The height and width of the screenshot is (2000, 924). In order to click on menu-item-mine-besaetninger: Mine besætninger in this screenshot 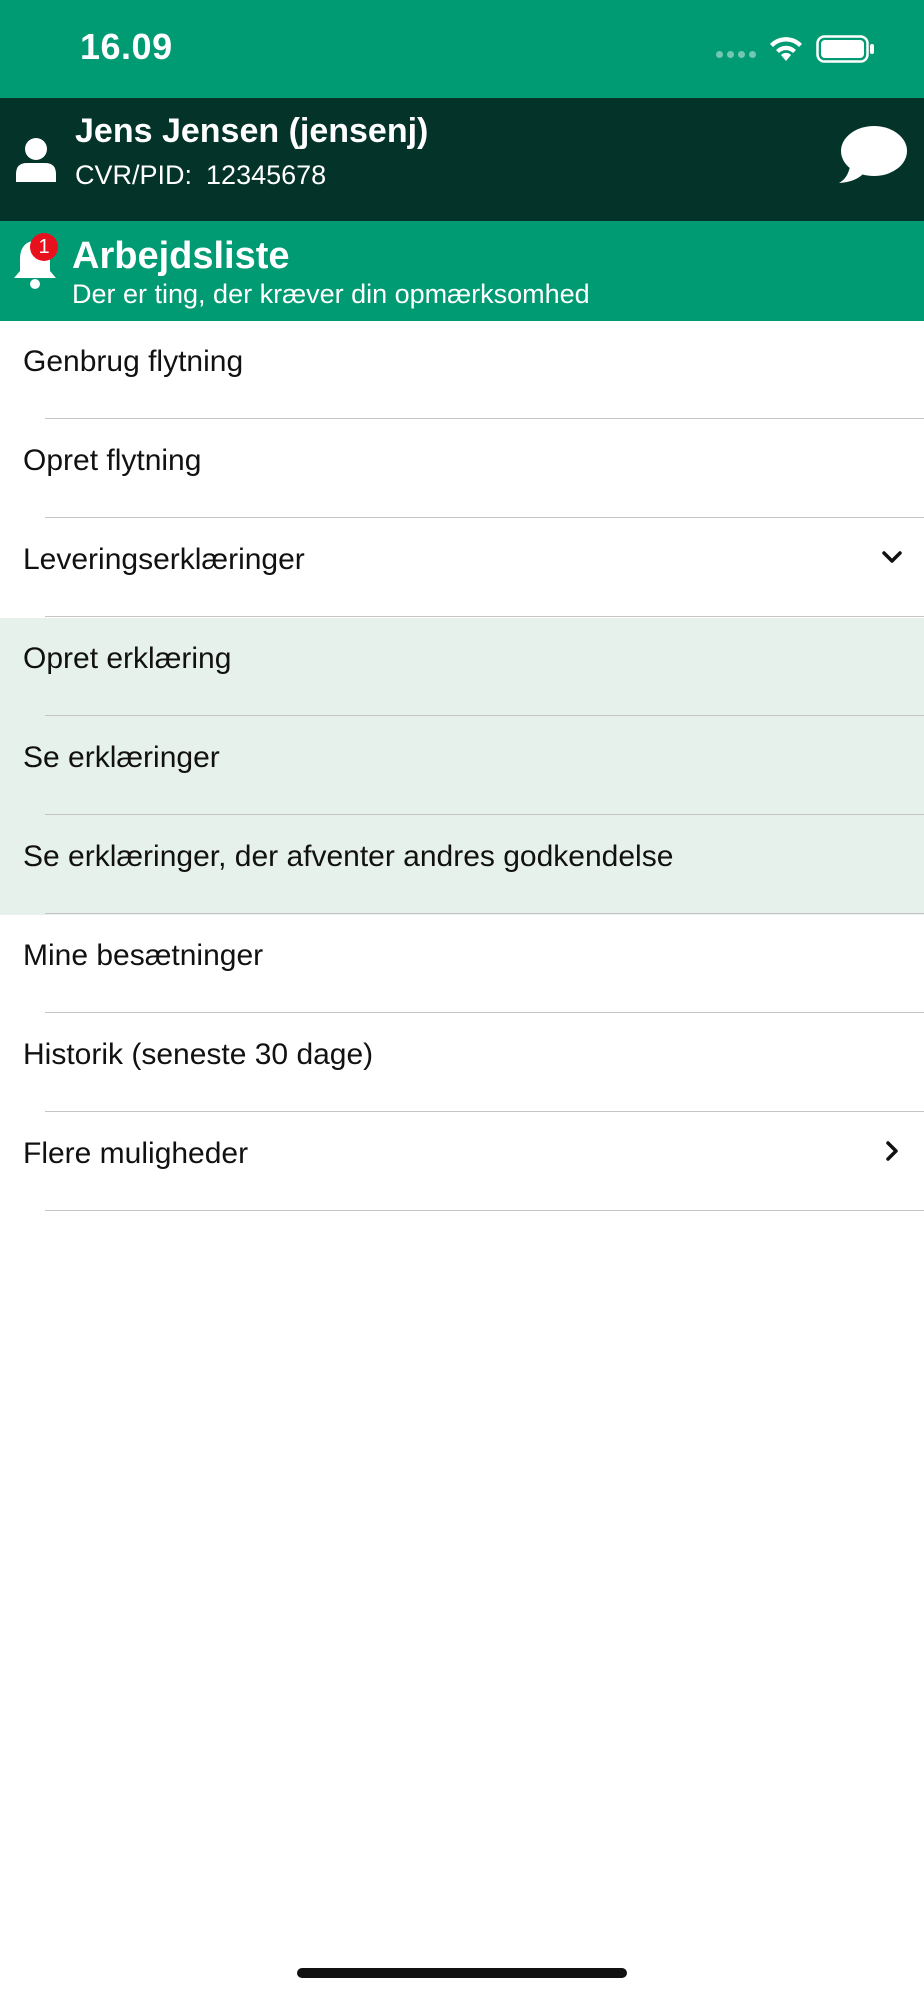, I will do `click(462, 964)`.